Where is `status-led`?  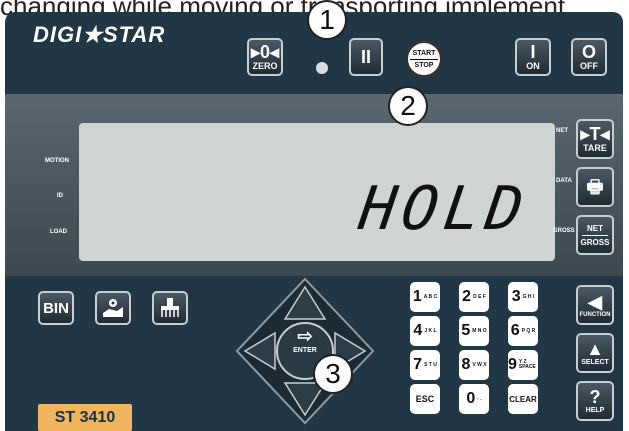 status-led is located at coordinates (322, 68).